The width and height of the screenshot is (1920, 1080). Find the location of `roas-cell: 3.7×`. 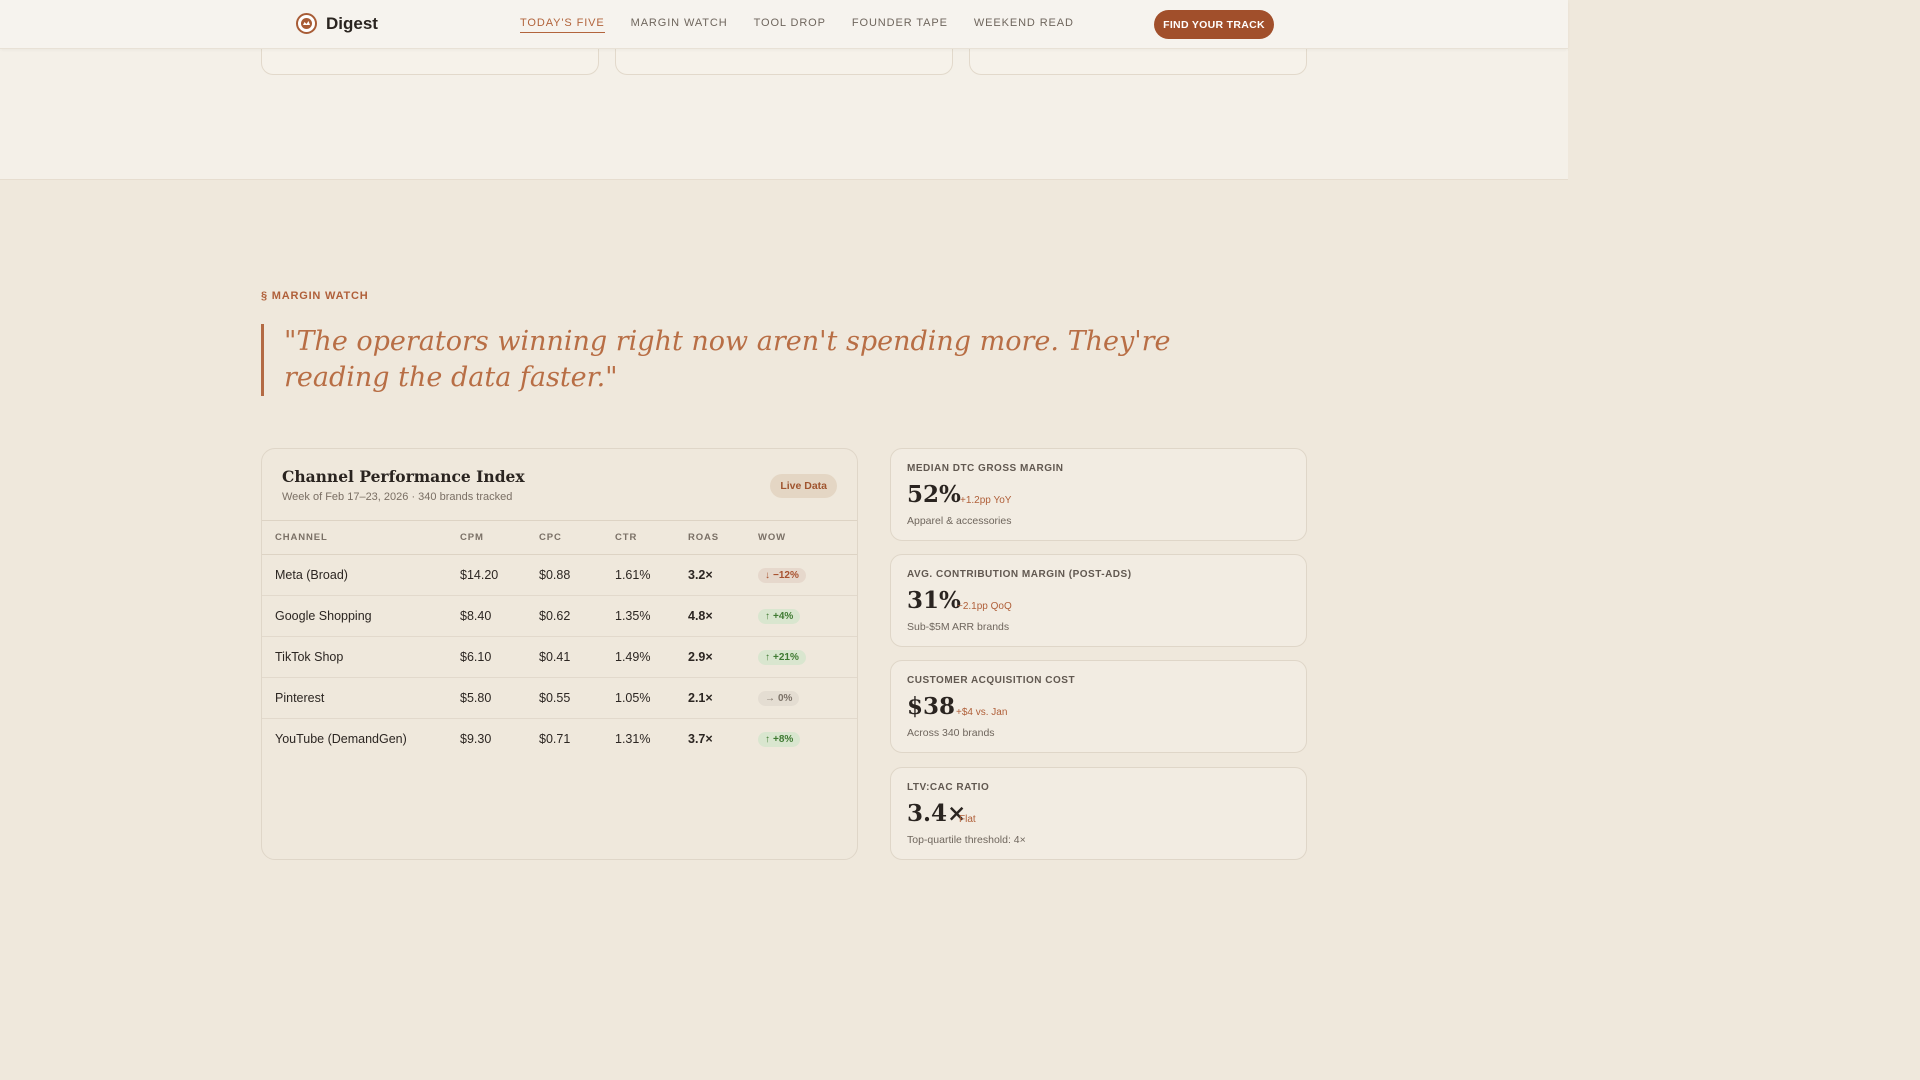

roas-cell: 3.7× is located at coordinates (700, 738).